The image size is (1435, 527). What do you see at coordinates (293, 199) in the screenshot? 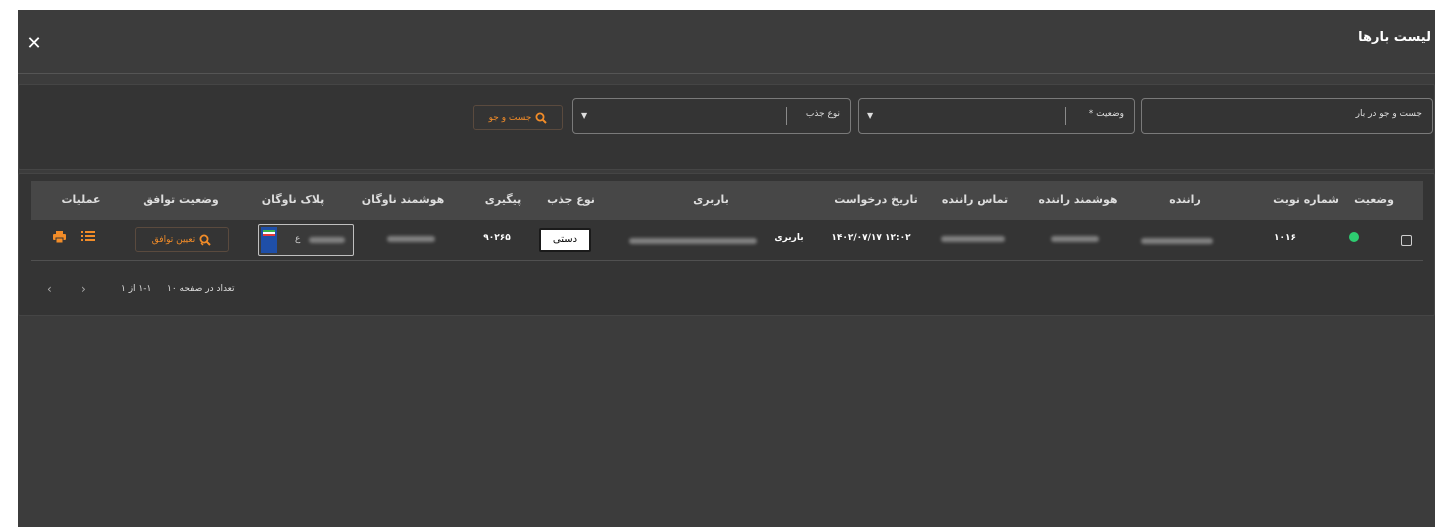
I see `header-fleet-plate: پلاک ناوگان` at bounding box center [293, 199].